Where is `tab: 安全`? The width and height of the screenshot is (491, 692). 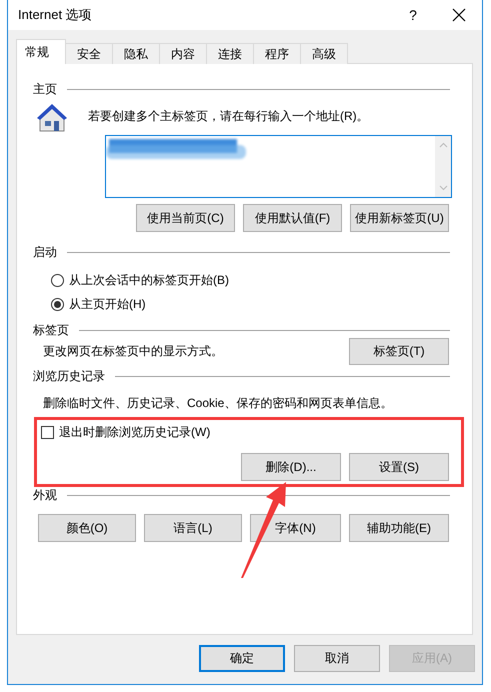 tab: 安全 is located at coordinates (89, 53).